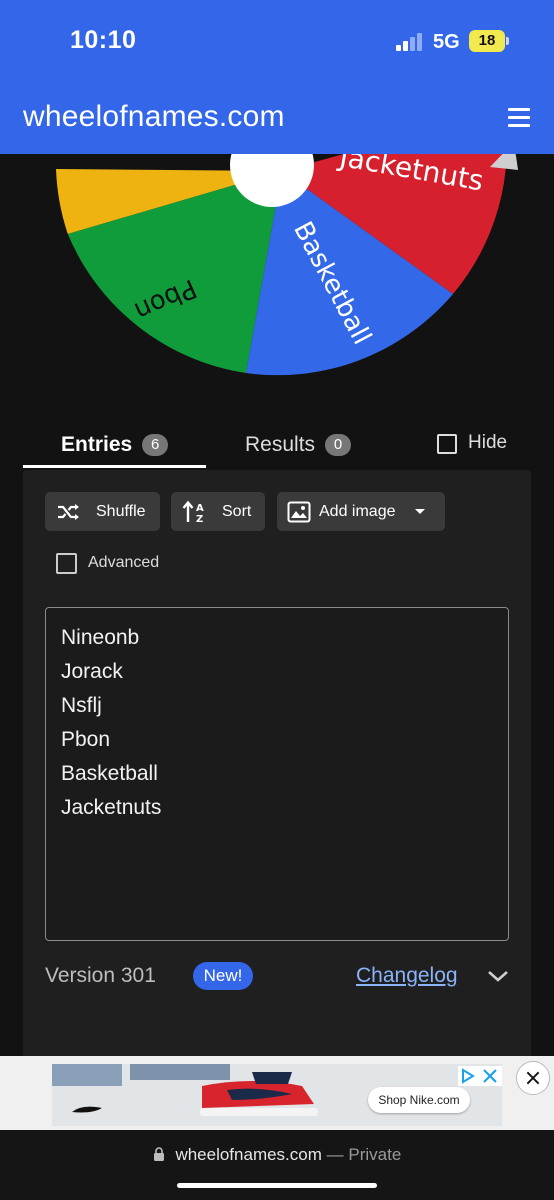 The height and width of the screenshot is (1200, 554). I want to click on private-mode-label: — Private, so click(364, 1154).